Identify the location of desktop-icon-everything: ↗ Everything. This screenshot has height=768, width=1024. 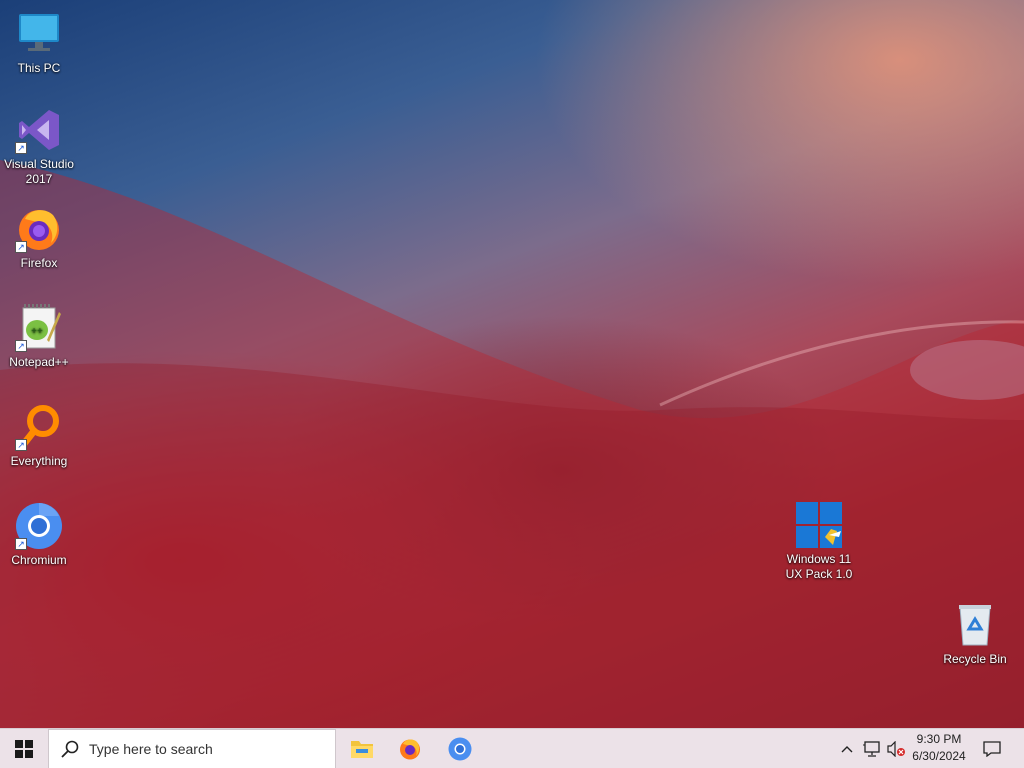
(39, 436).